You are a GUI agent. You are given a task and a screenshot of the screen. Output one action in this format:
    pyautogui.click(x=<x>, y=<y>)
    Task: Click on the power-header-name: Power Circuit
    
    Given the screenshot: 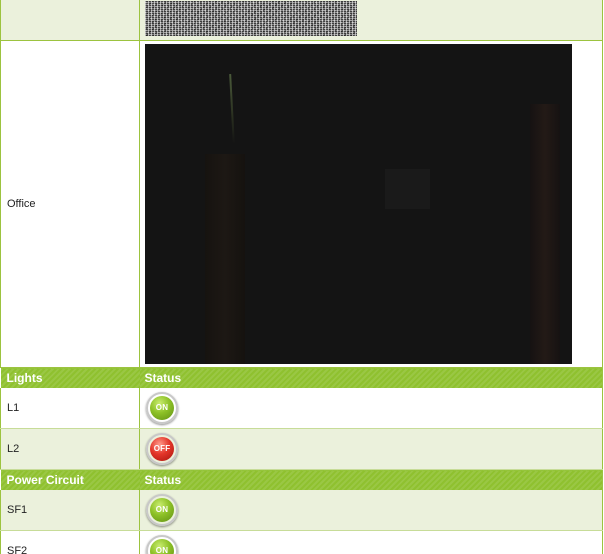 What is the action you would take?
    pyautogui.click(x=70, y=479)
    